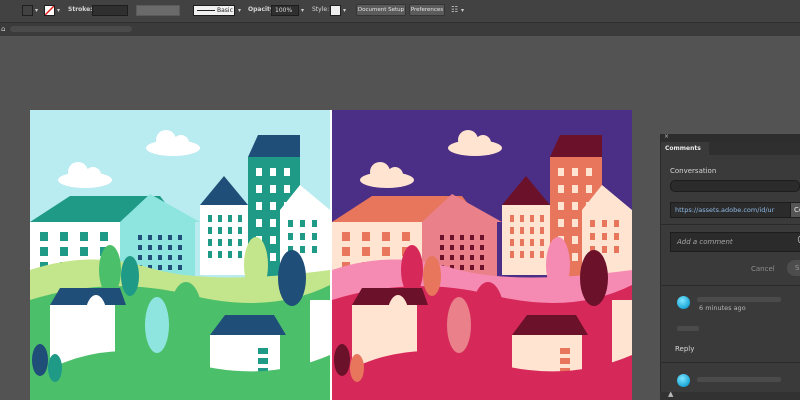 This screenshot has width=800, height=400. What do you see at coordinates (344, 10) in the screenshot?
I see `style-dropdown-icon: ▾` at bounding box center [344, 10].